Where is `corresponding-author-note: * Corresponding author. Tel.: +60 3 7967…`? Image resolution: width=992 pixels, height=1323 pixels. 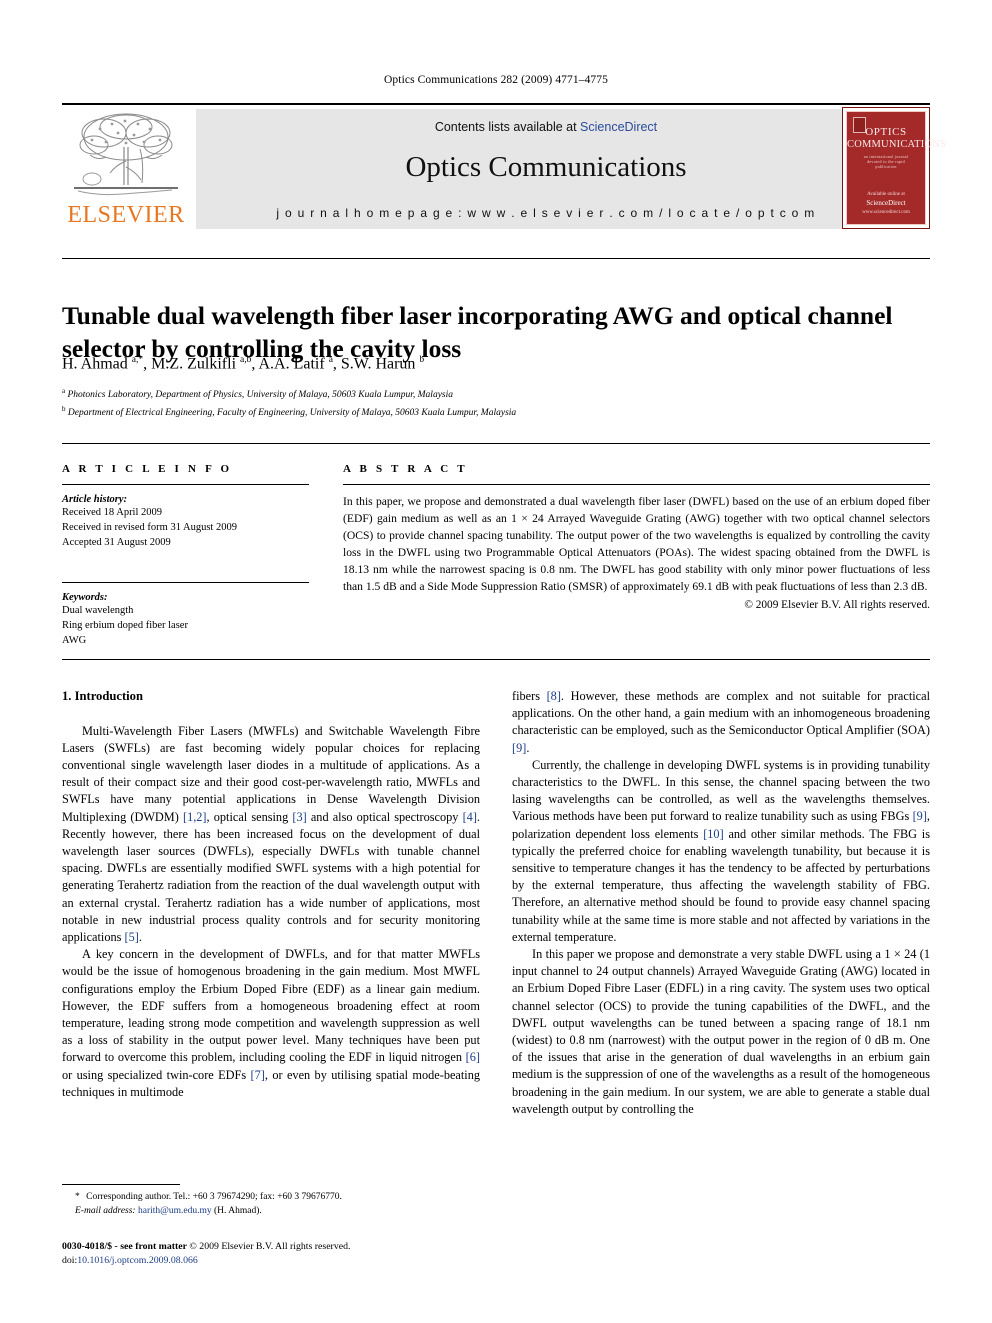
corresponding-author-note: * Corresponding author. Tel.: +60 3 7967… is located at coordinates (208, 1197).